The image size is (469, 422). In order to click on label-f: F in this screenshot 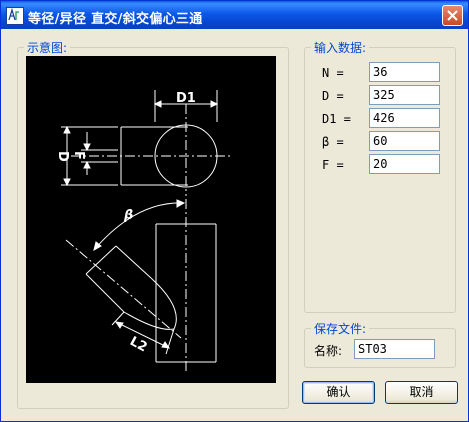, I will do `click(78, 155)`.